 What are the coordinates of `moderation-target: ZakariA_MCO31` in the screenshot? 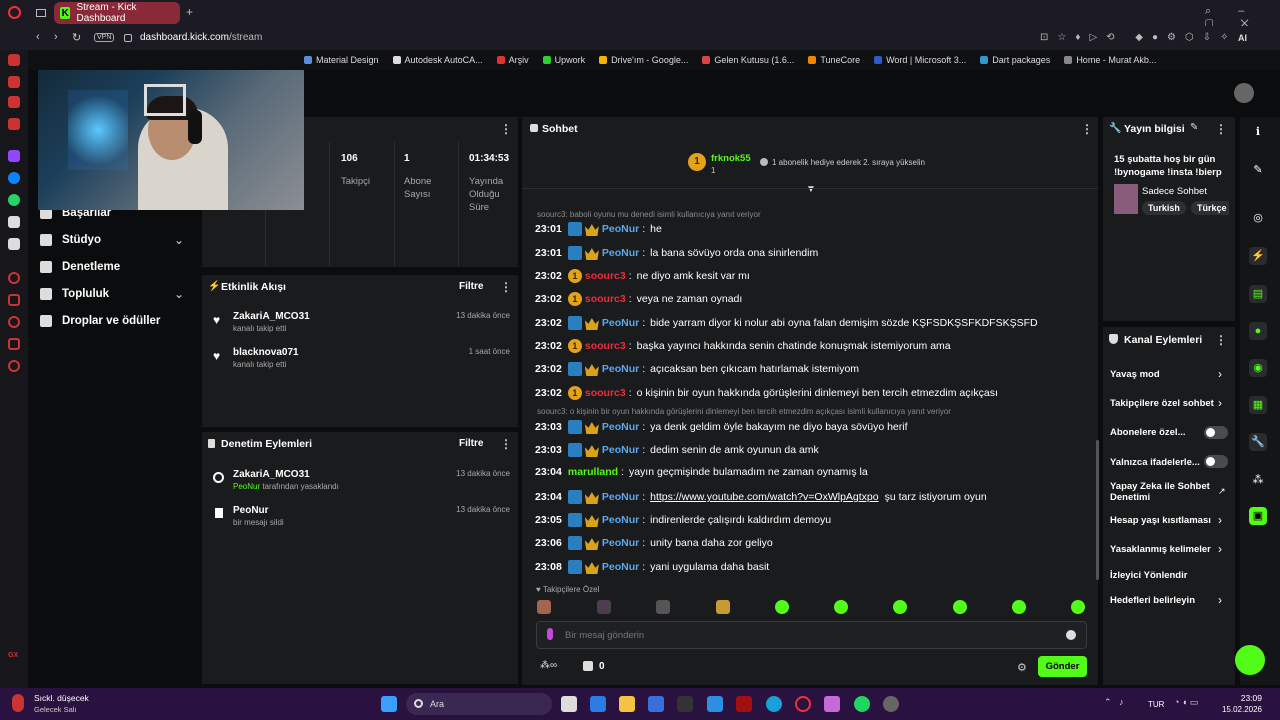 It's located at (271, 474).